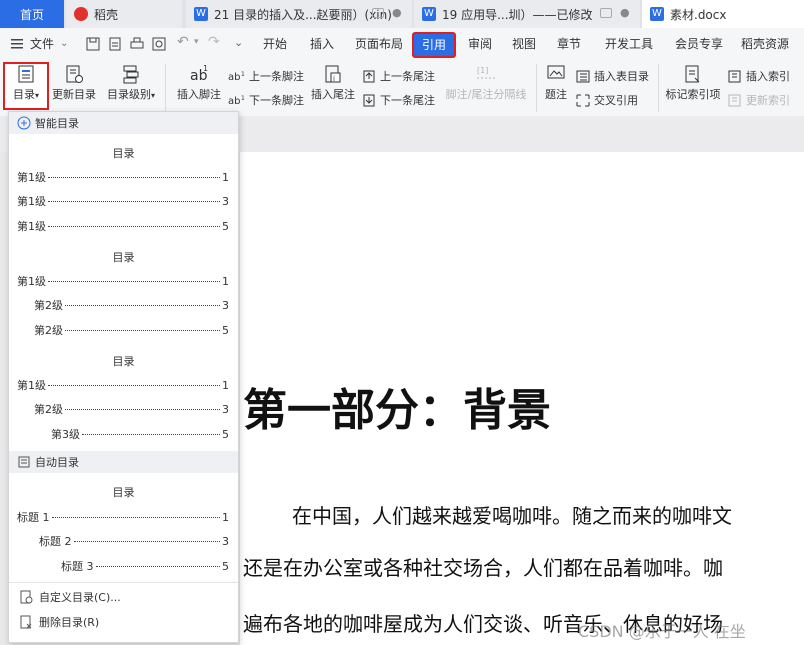  Describe the element at coordinates (699, 44) in the screenshot. I see `tab-member: 会员专享` at that location.